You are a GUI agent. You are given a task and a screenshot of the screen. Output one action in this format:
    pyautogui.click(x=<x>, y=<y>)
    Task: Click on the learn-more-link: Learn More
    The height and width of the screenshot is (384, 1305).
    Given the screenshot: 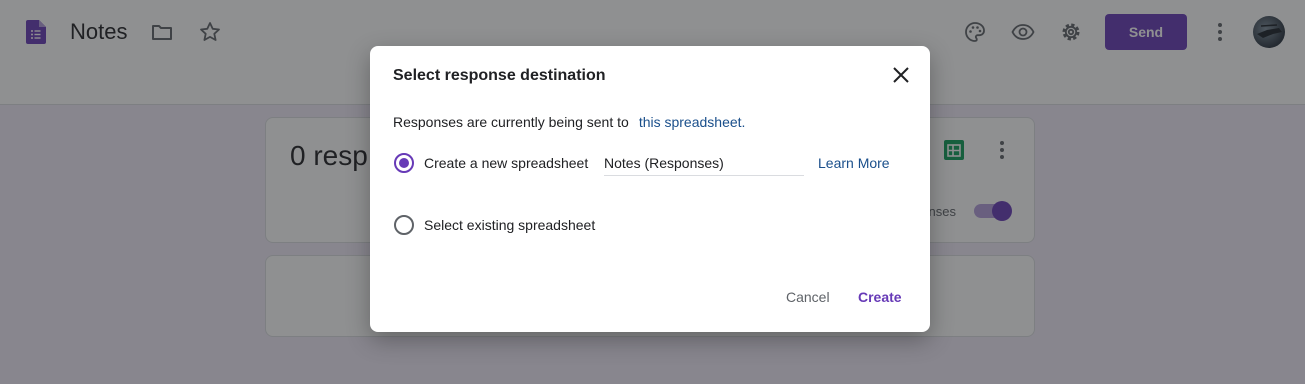 What is the action you would take?
    pyautogui.click(x=854, y=163)
    